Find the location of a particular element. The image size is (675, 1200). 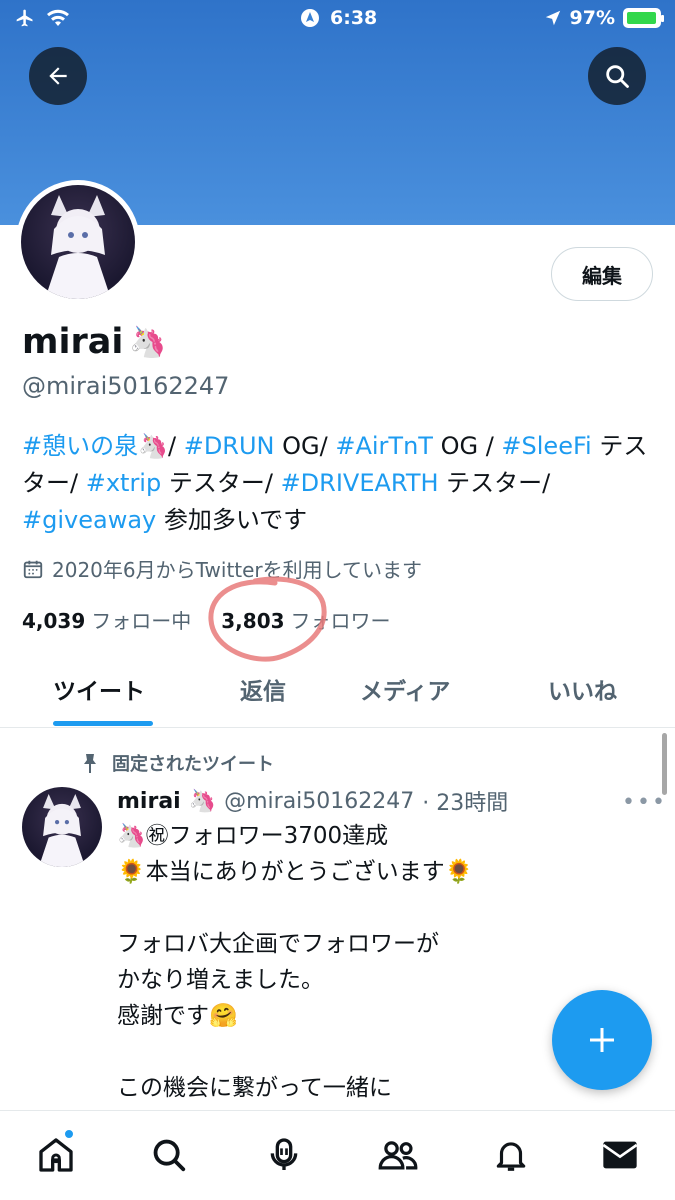

search-button is located at coordinates (617, 76).